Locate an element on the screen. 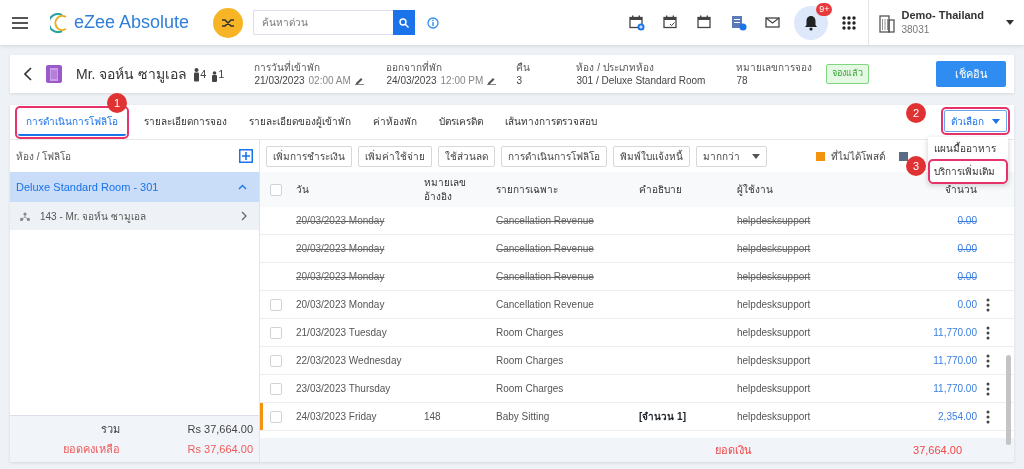 The image size is (1024, 469). room-label: Deluxe Standard Room - 301 is located at coordinates (87, 187).